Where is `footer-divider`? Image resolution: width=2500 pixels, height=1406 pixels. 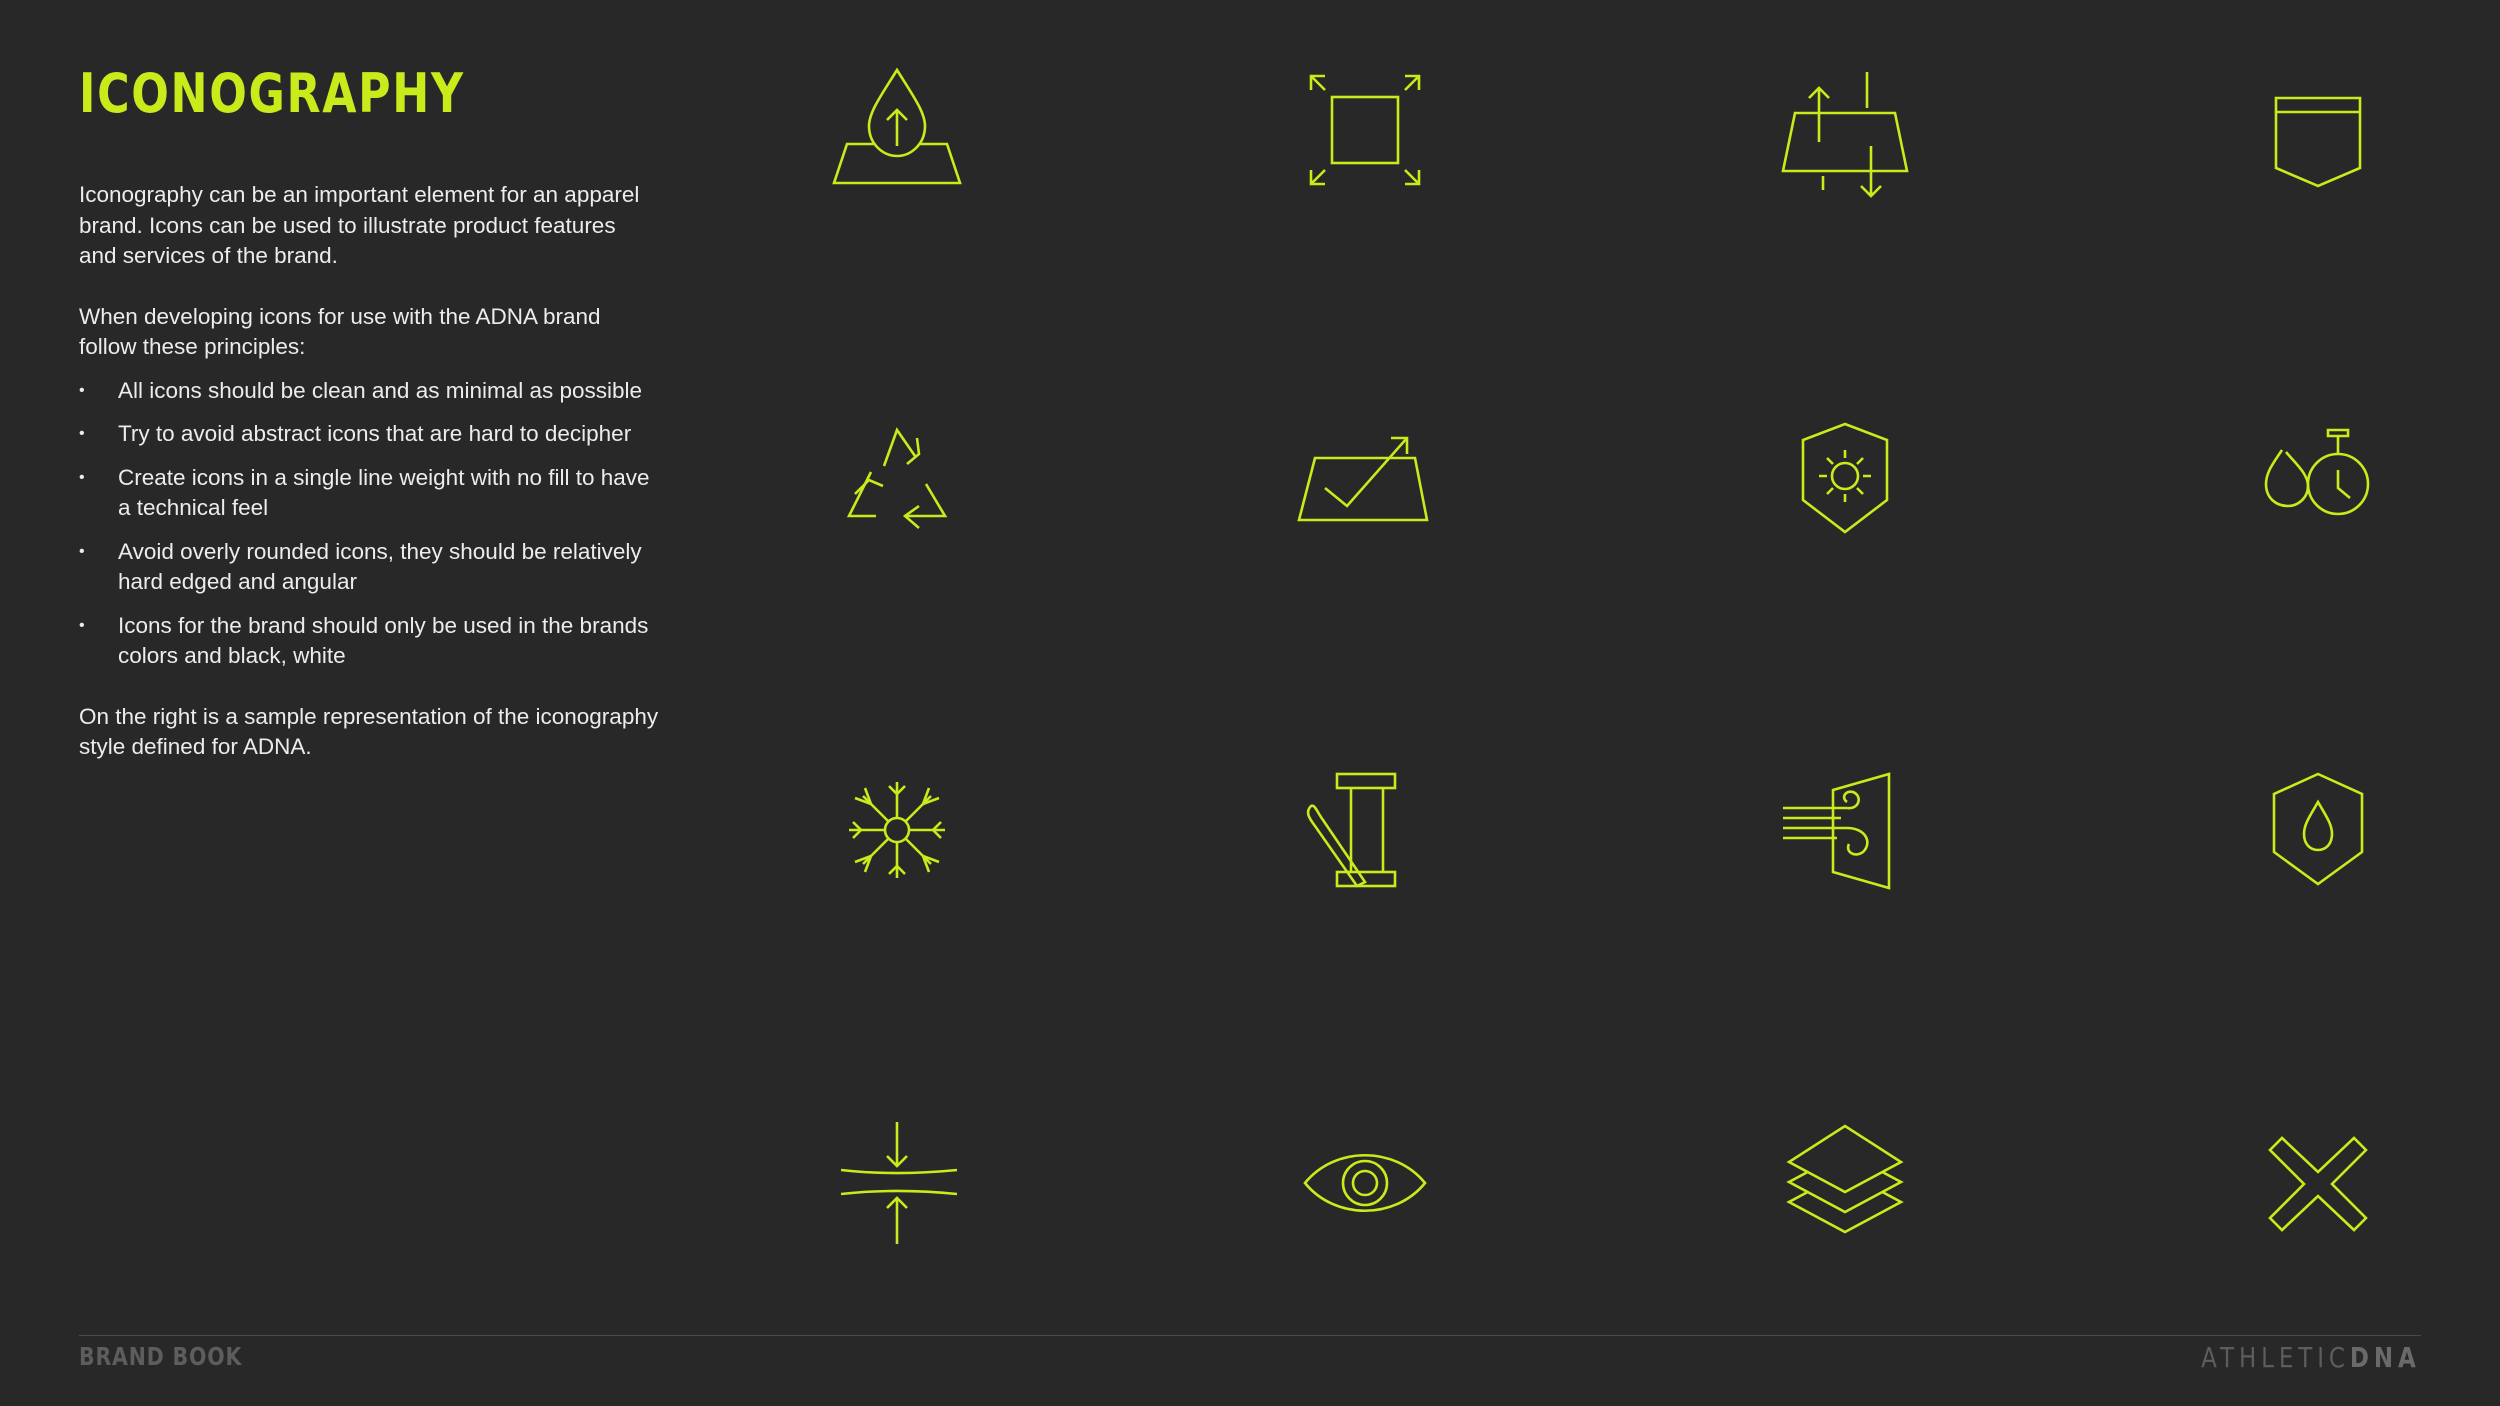 footer-divider is located at coordinates (1250, 1335).